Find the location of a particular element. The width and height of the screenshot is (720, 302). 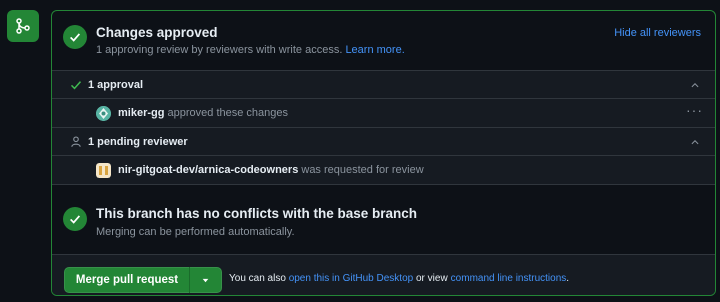

check-icon is located at coordinates (76, 85).